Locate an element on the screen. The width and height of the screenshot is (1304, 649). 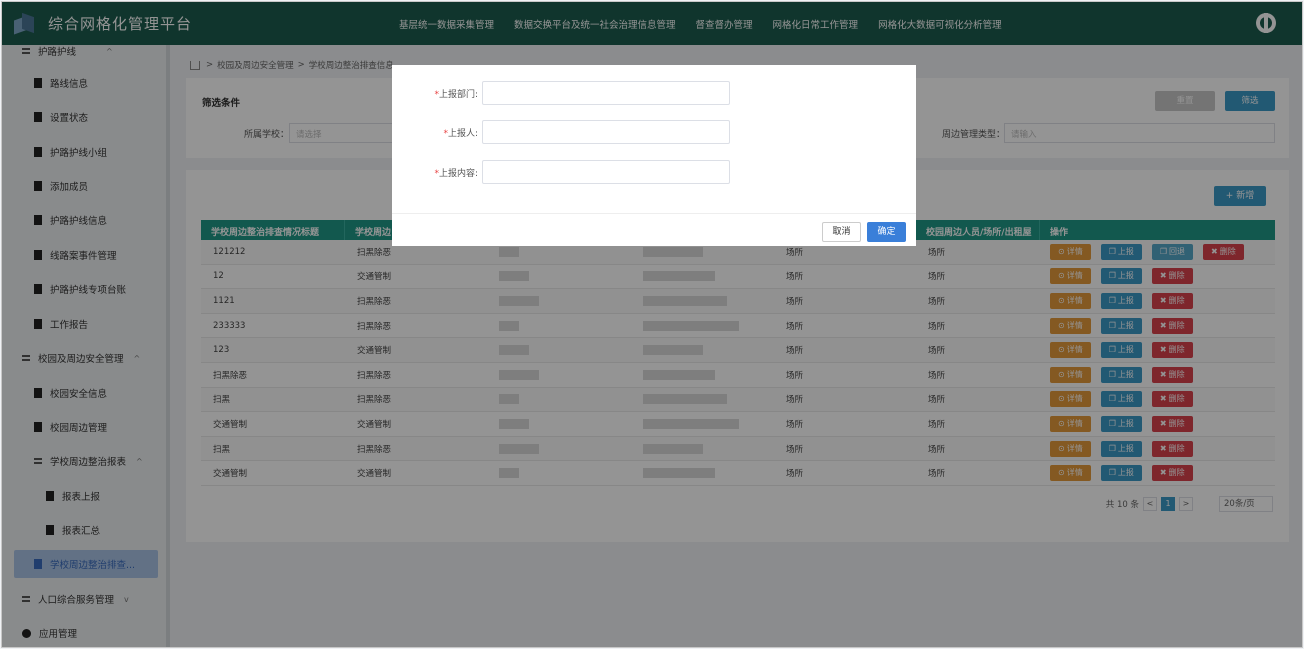
department-input is located at coordinates (606, 93).